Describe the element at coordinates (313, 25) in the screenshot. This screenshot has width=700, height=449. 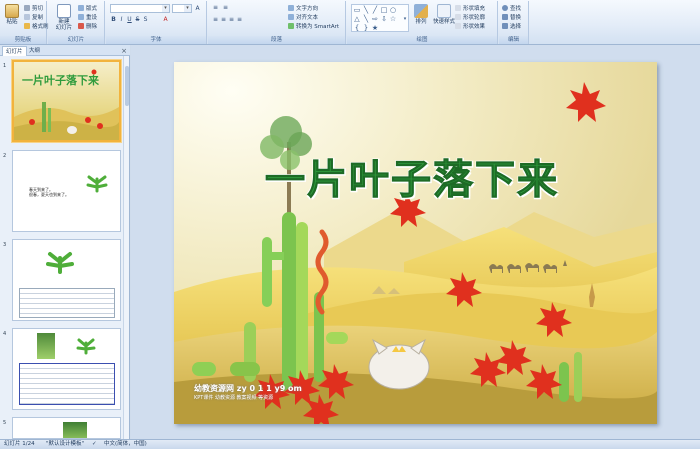
I see `convert-smartart-button: 转换为 SmartArt` at that location.